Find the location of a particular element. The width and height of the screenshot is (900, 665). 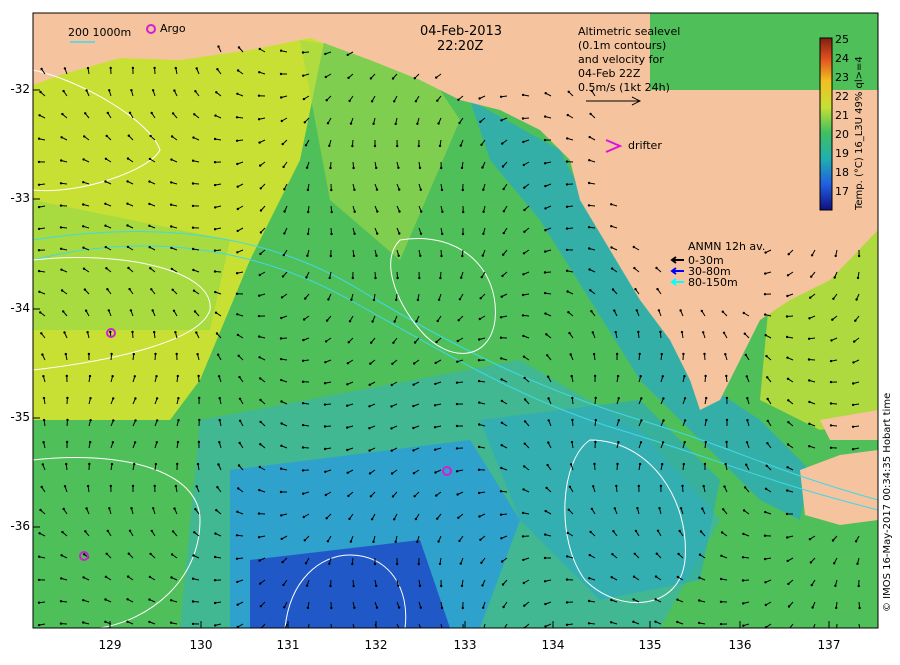

colorbar-tick: 21 is located at coordinates (842, 115).